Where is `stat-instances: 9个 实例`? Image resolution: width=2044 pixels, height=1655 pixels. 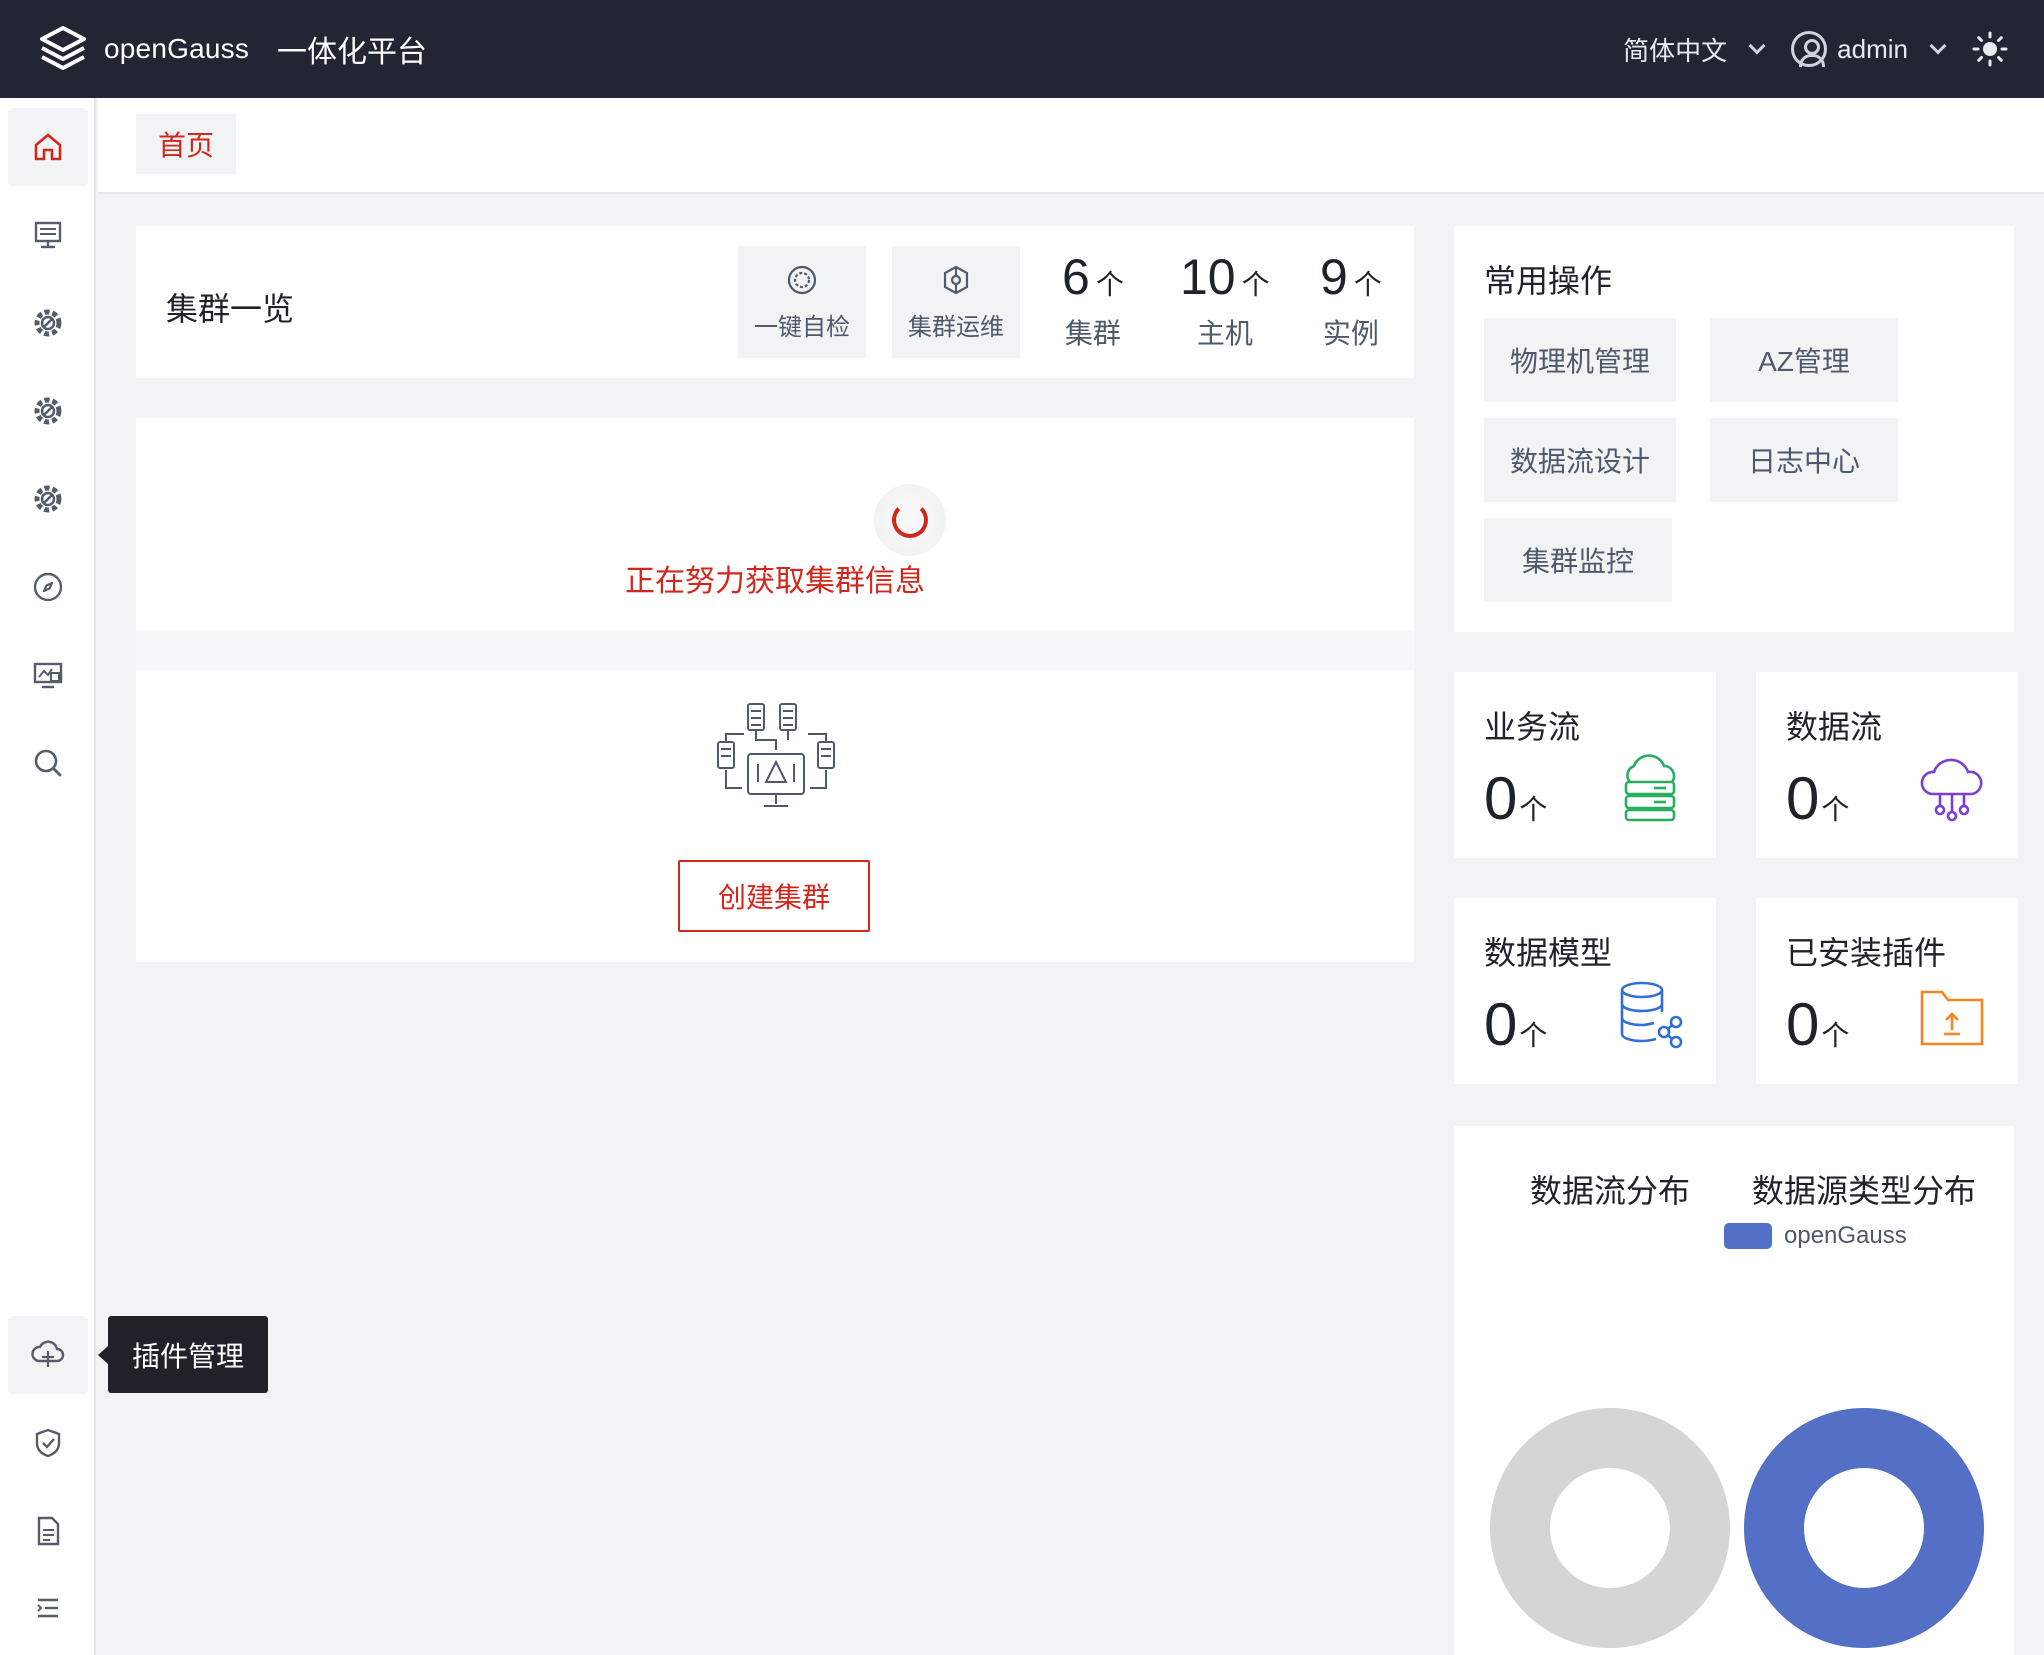
stat-instances: 9个 实例 is located at coordinates (1351, 300).